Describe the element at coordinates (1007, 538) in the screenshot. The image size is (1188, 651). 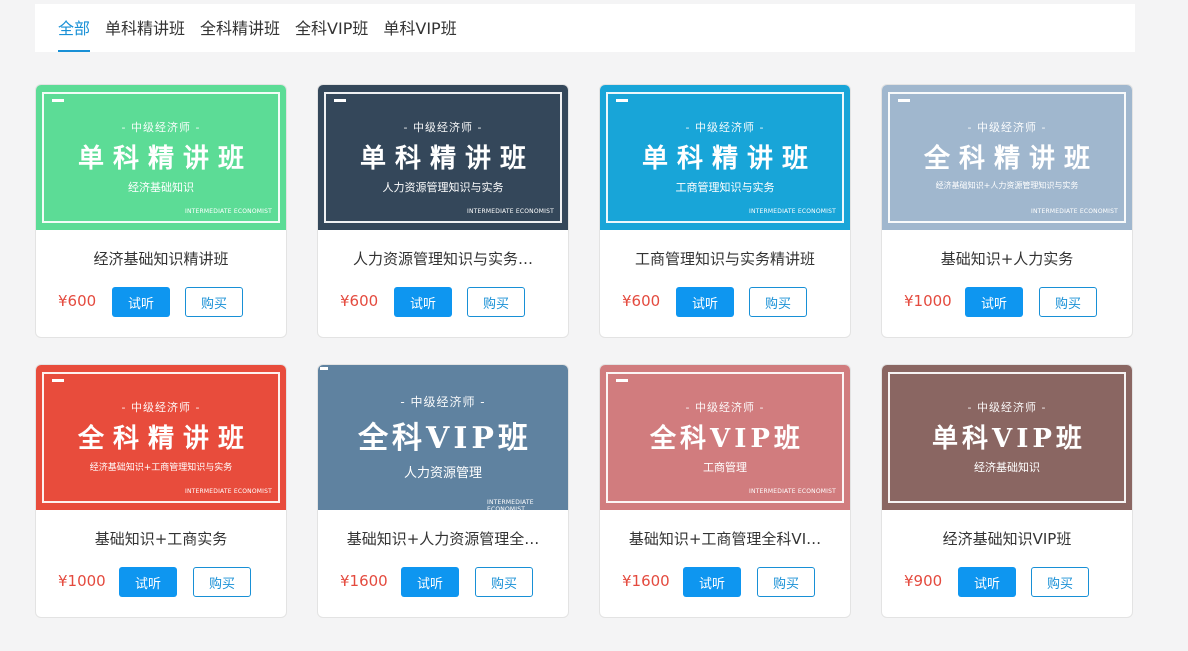
I see `course-title: 经济基础知识VIP班` at that location.